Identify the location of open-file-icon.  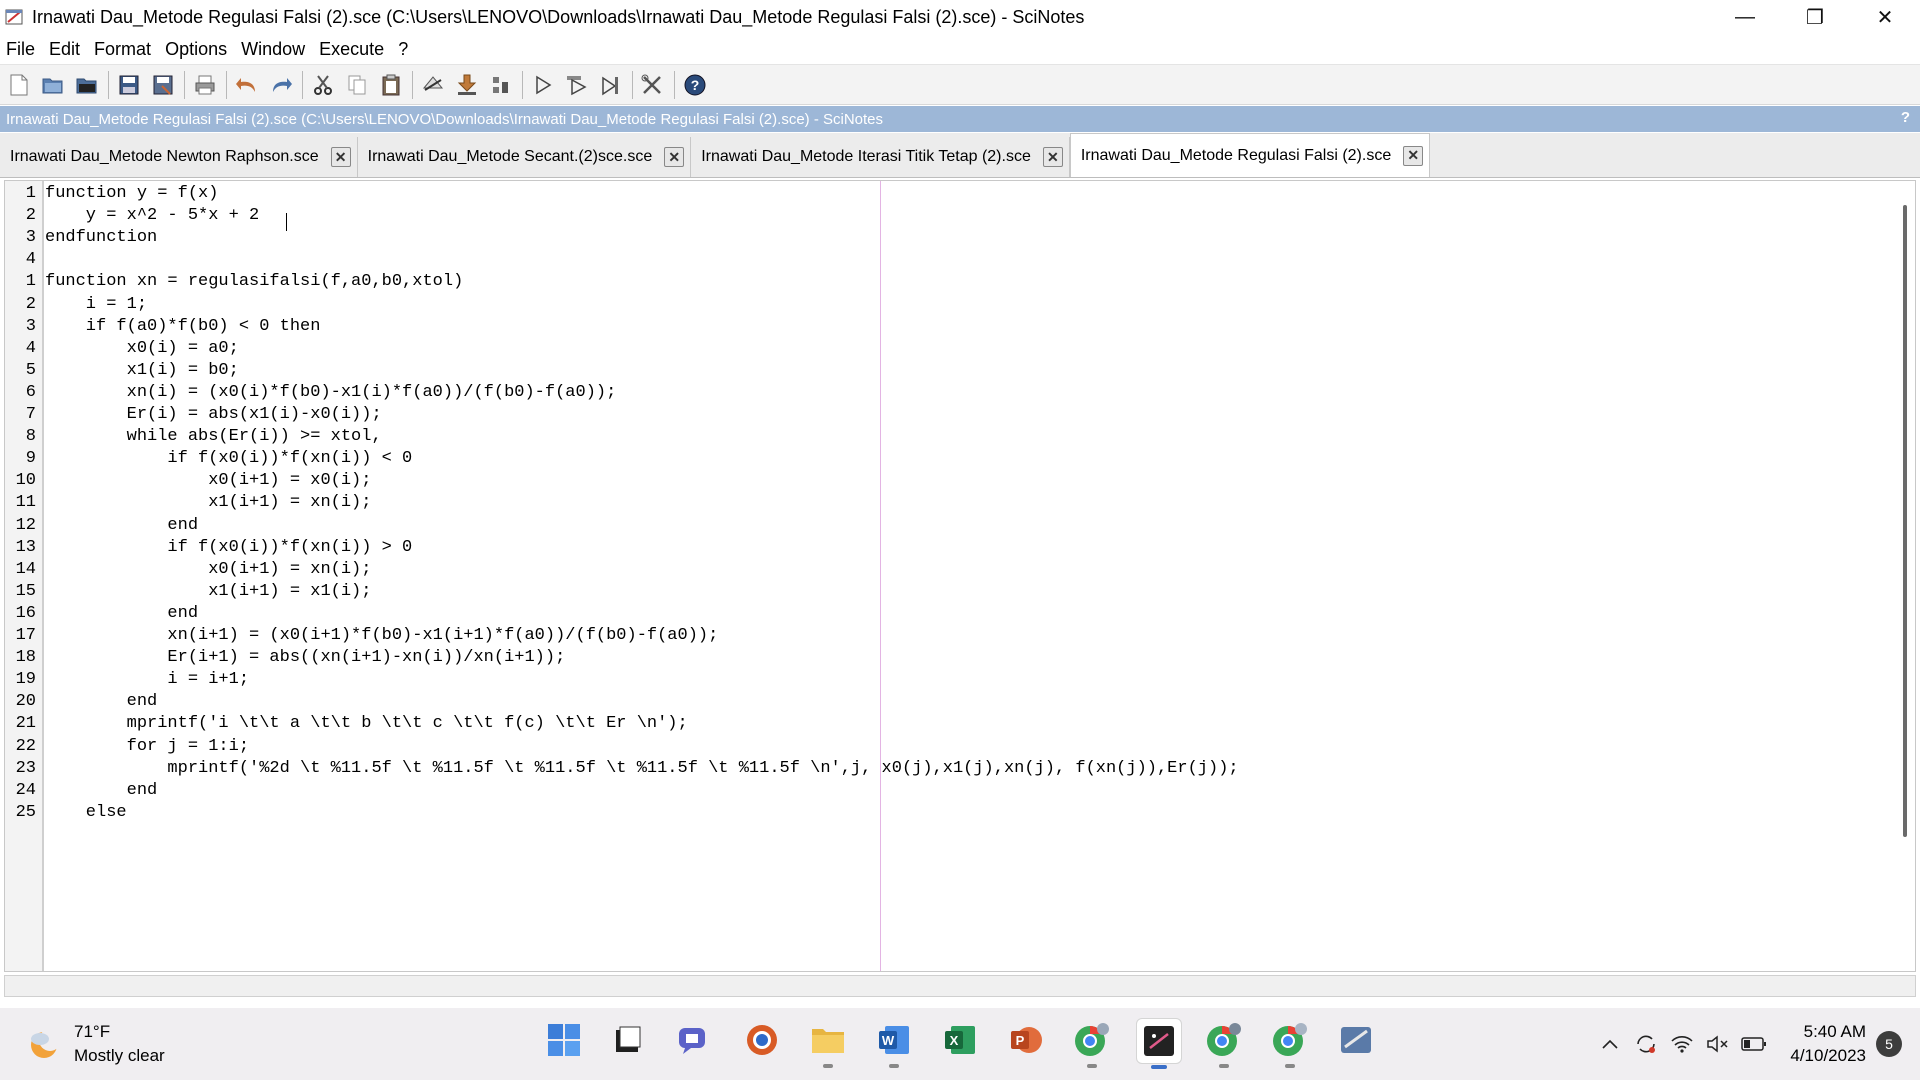
(53, 85).